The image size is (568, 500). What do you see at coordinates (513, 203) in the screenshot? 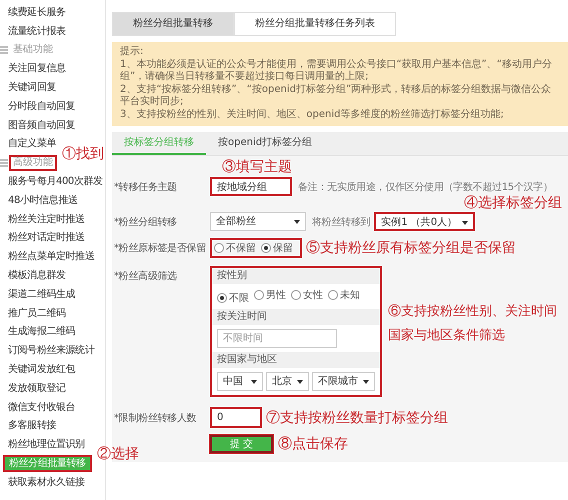
I see `annotation-label: ④选择标签分组` at bounding box center [513, 203].